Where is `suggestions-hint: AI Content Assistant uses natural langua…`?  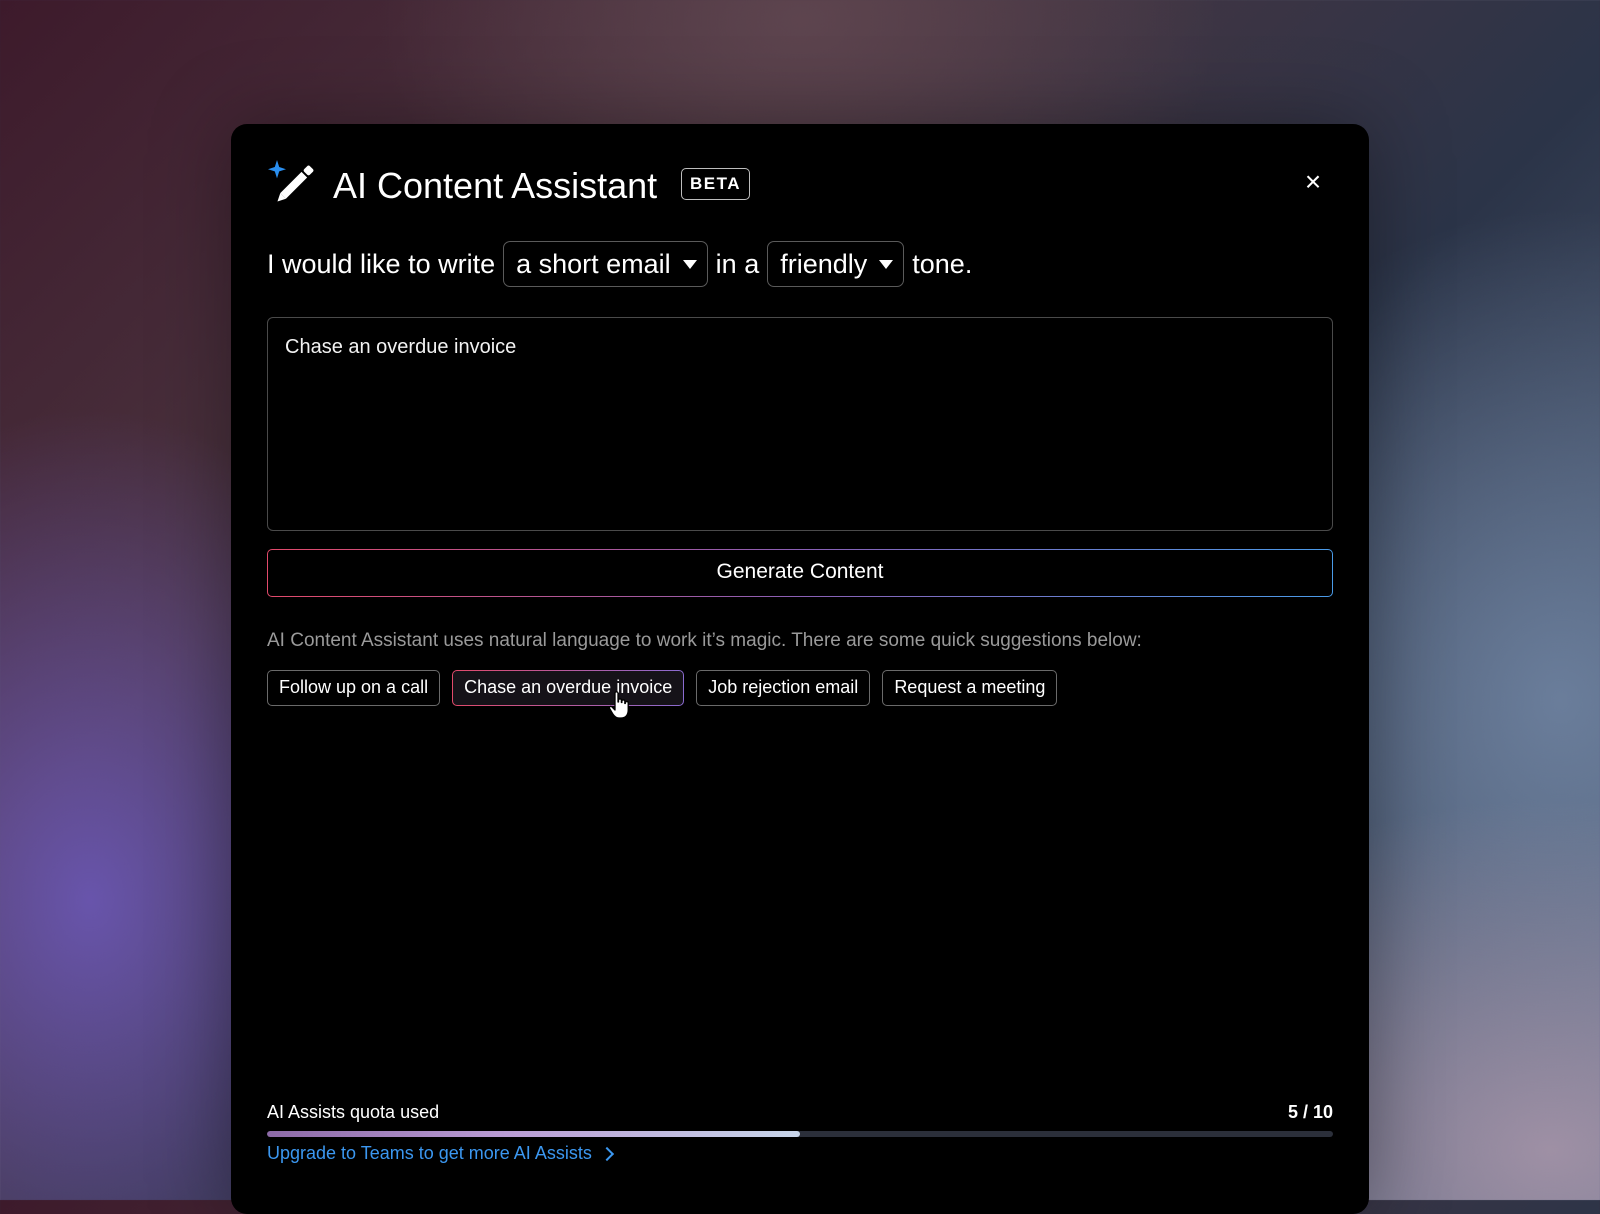 suggestions-hint: AI Content Assistant uses natural langua… is located at coordinates (704, 640).